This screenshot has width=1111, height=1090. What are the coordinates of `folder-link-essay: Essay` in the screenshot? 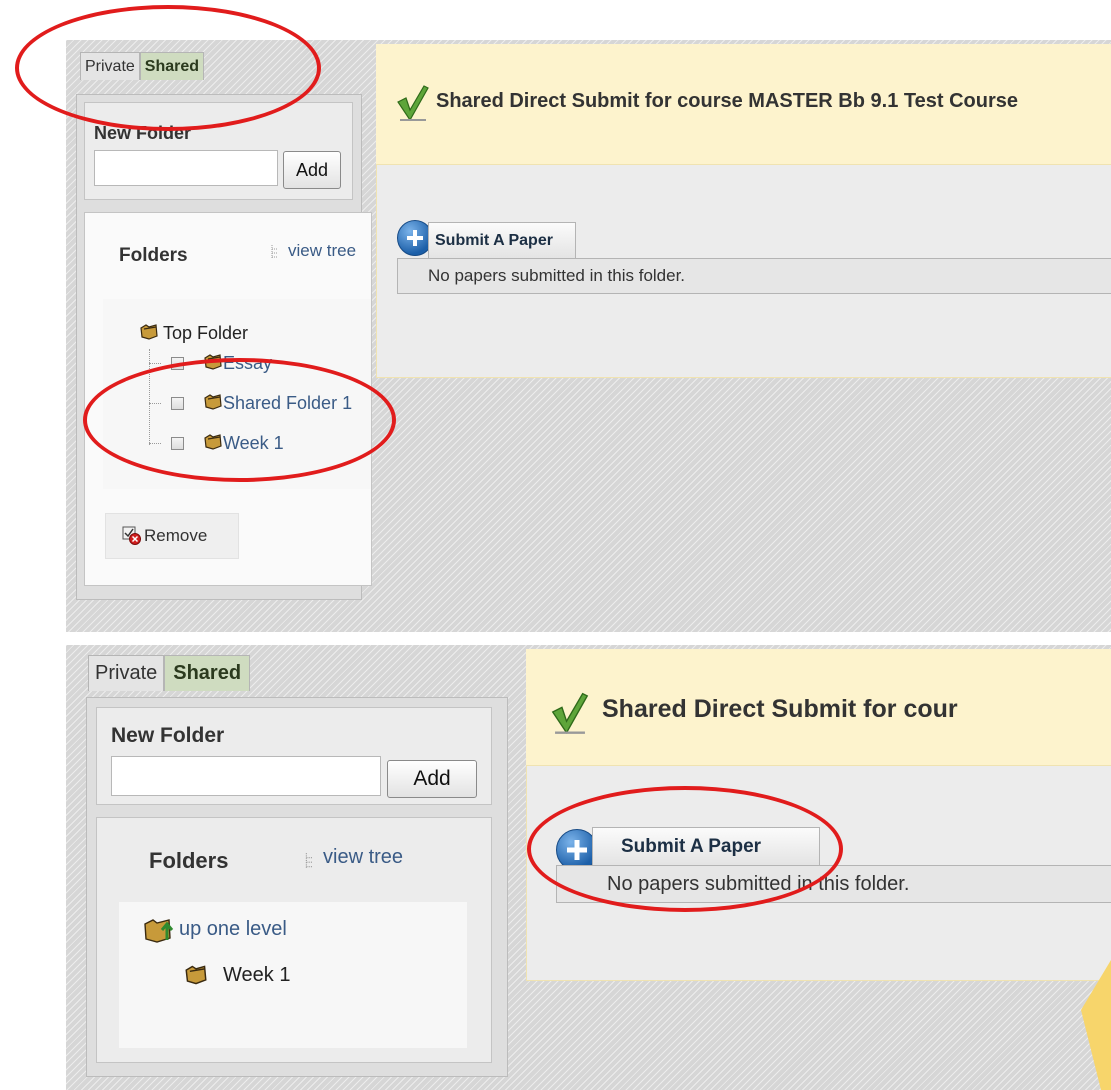 It's located at (247, 363).